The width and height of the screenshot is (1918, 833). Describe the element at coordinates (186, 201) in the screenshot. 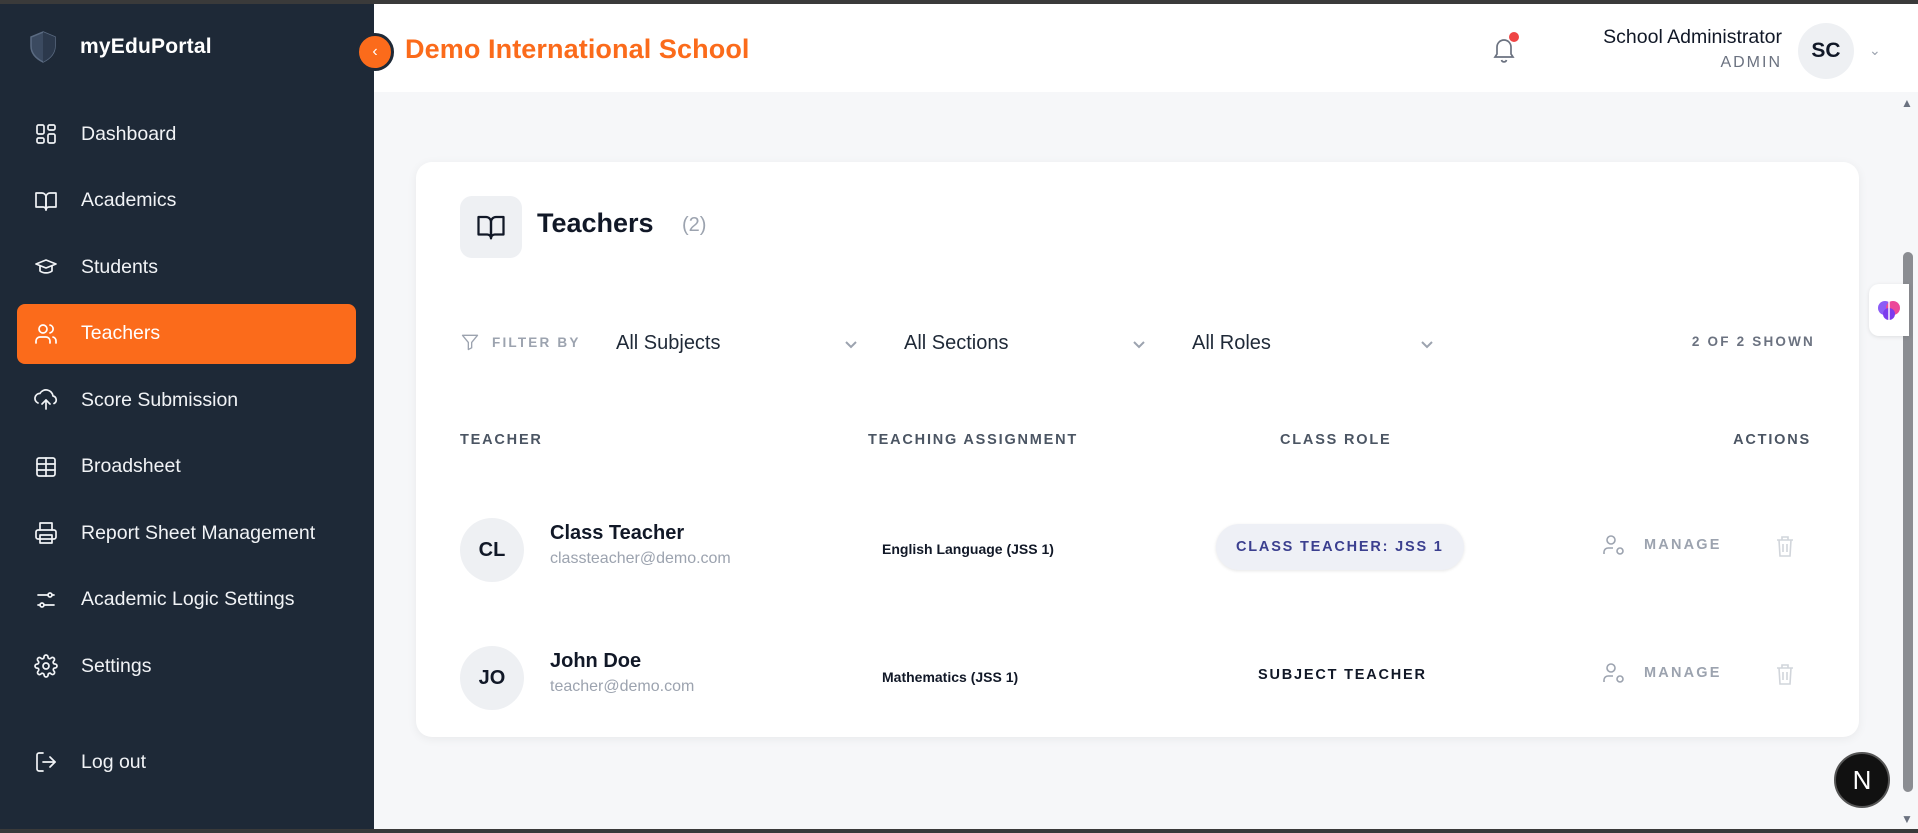

I see `sidebar-item-academics: Academics` at that location.